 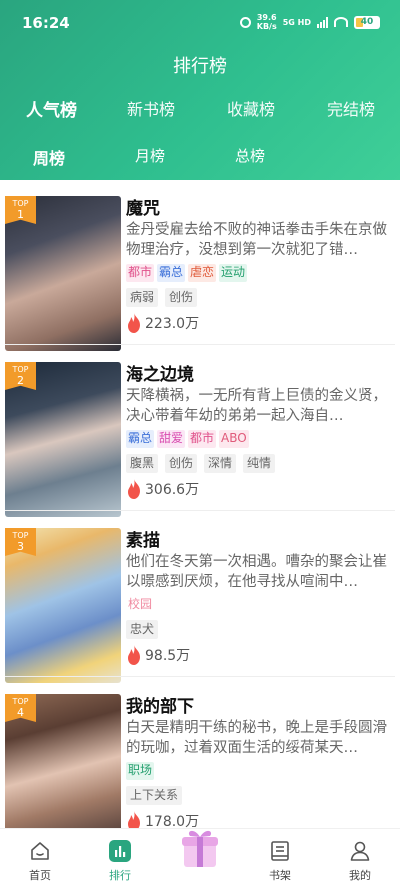 I want to click on tab-popularity: 人气榜, so click(x=51, y=108).